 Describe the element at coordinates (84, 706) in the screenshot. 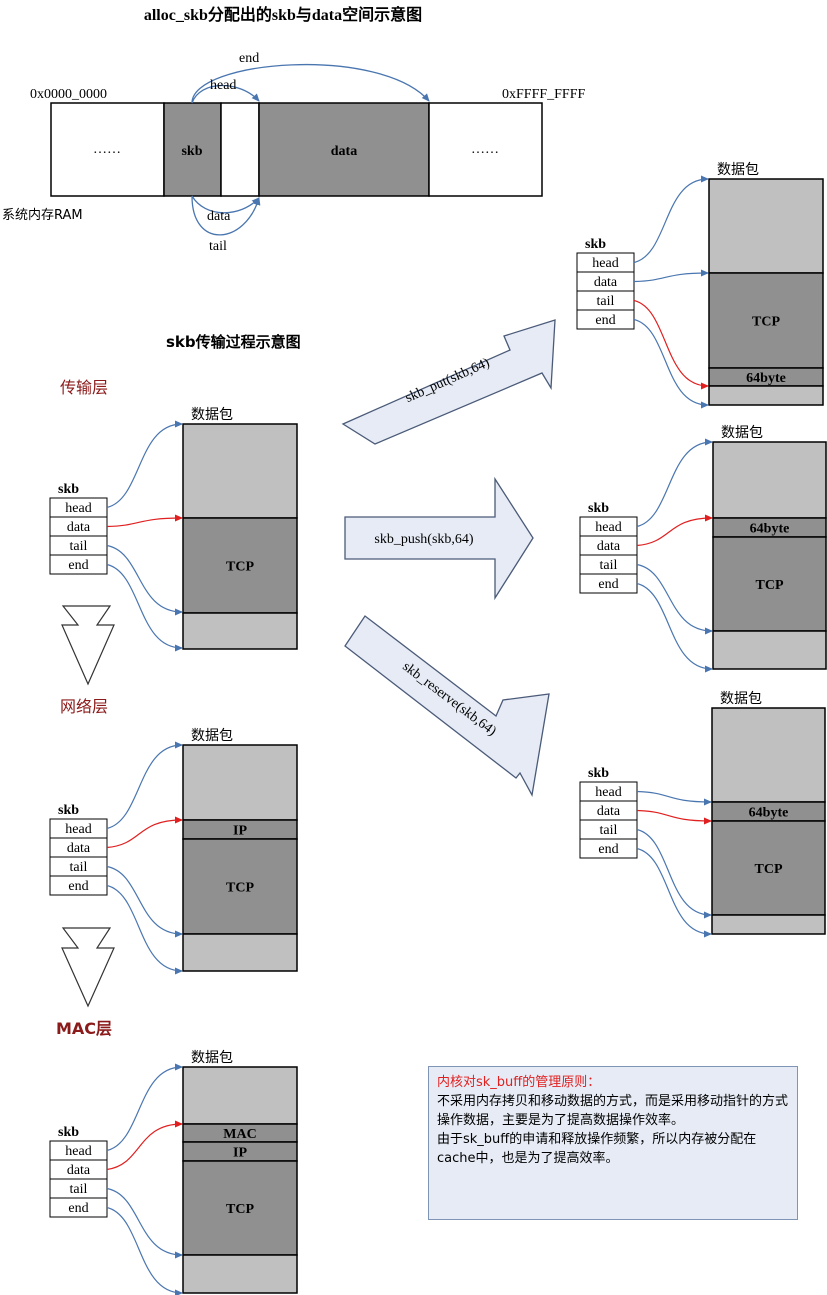

I see `layer-title-network: 网络层` at that location.